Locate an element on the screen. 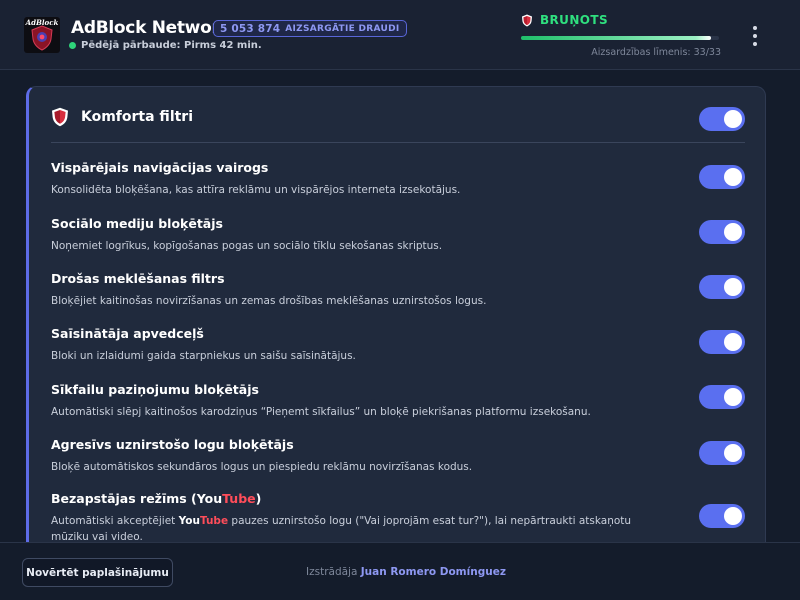 The image size is (800, 600). status-text: BRUŅOTS is located at coordinates (574, 20).